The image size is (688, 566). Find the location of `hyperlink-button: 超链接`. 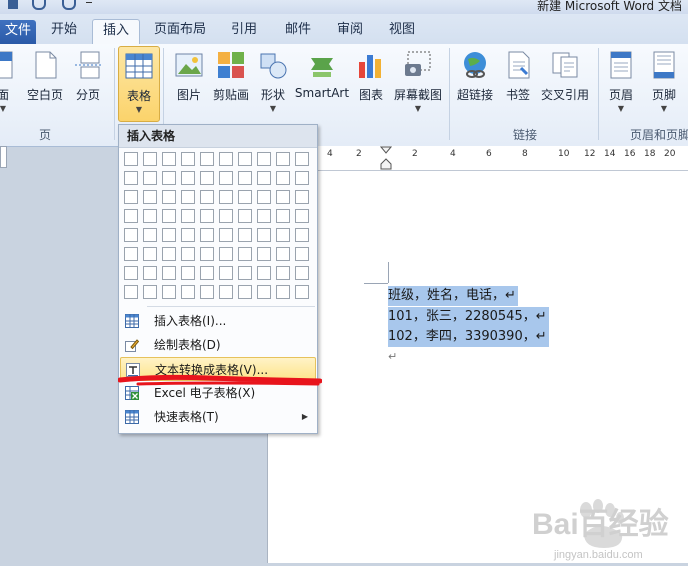

hyperlink-button: 超链接 is located at coordinates (475, 83).